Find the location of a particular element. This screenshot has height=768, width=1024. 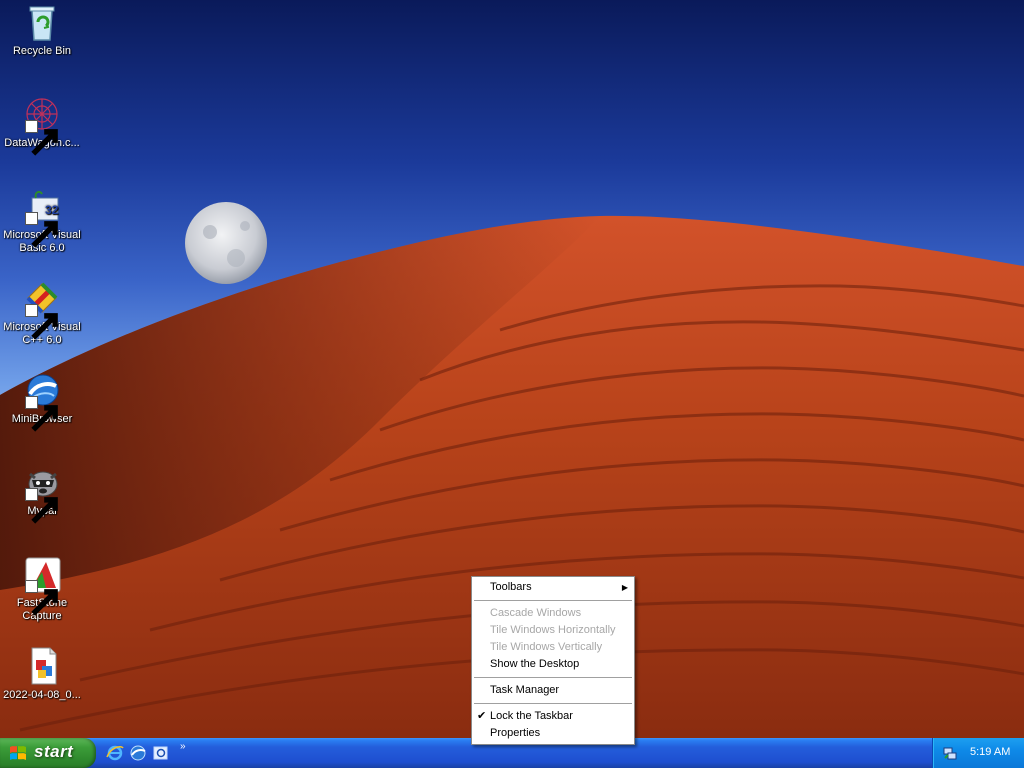

menu-item-label: Properties is located at coordinates (515, 733).